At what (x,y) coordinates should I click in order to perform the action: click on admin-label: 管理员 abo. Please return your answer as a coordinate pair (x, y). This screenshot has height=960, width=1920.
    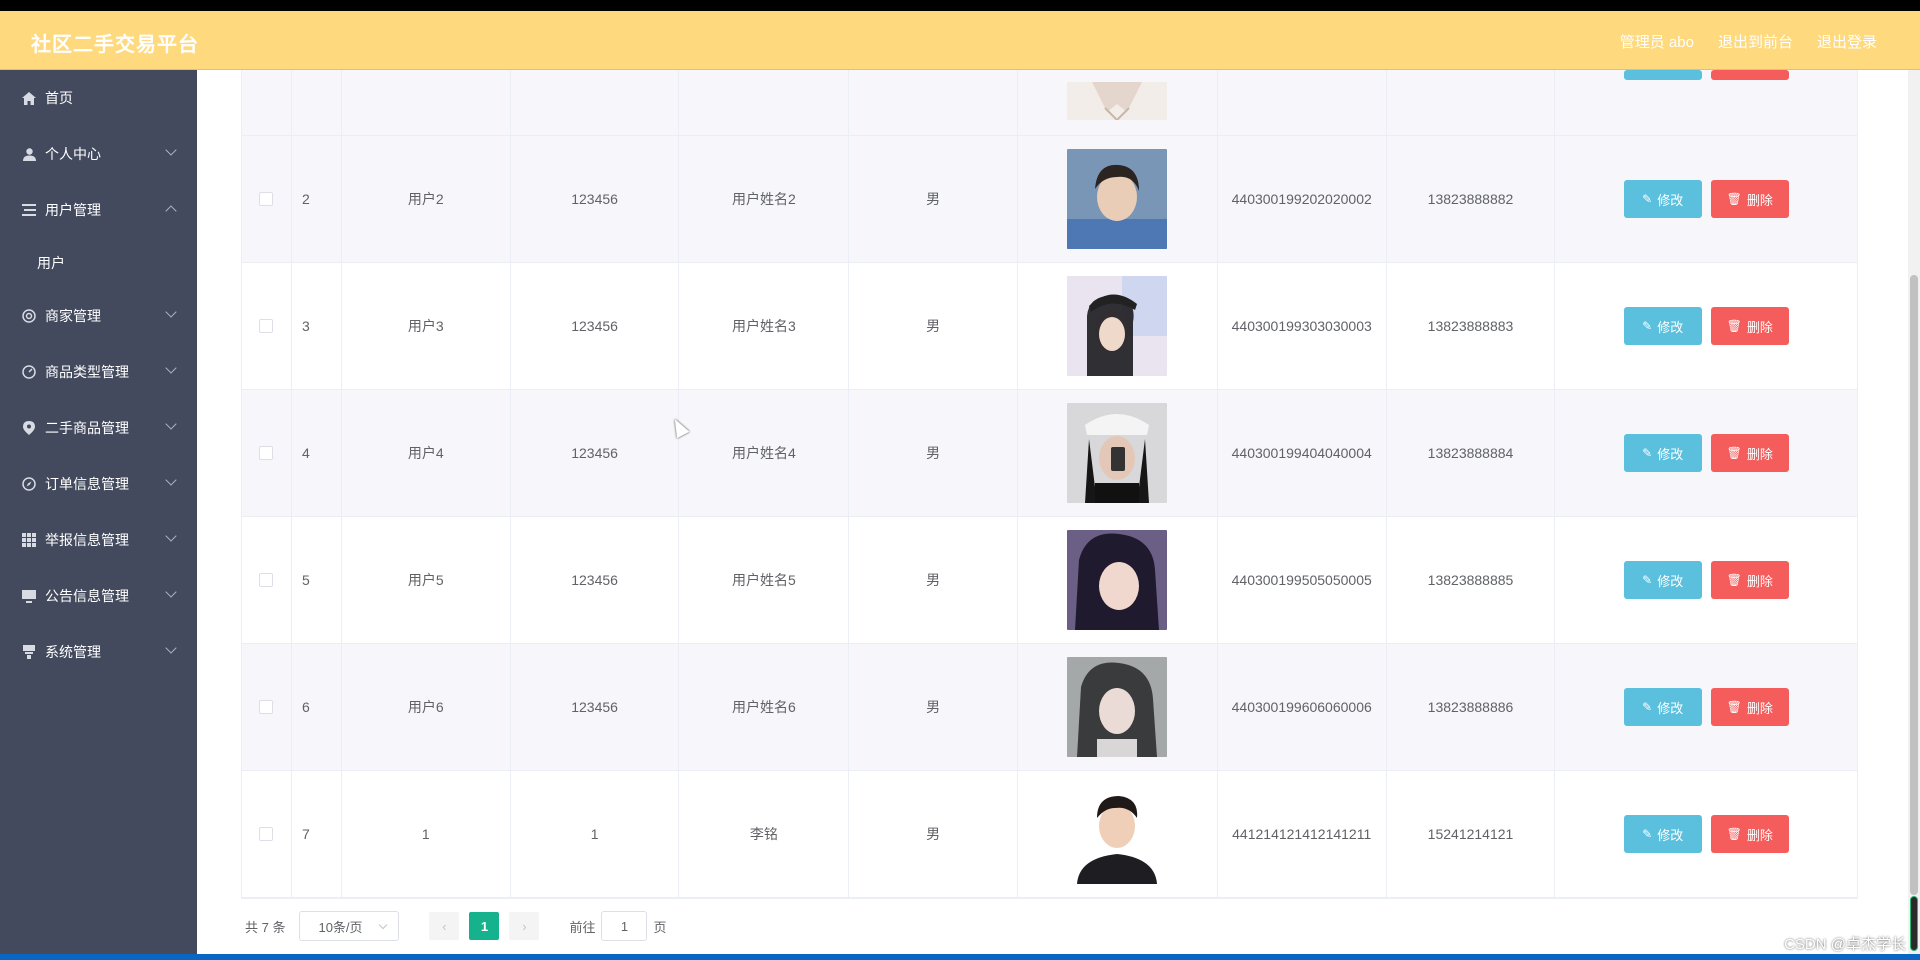
    Looking at the image, I should click on (1656, 42).